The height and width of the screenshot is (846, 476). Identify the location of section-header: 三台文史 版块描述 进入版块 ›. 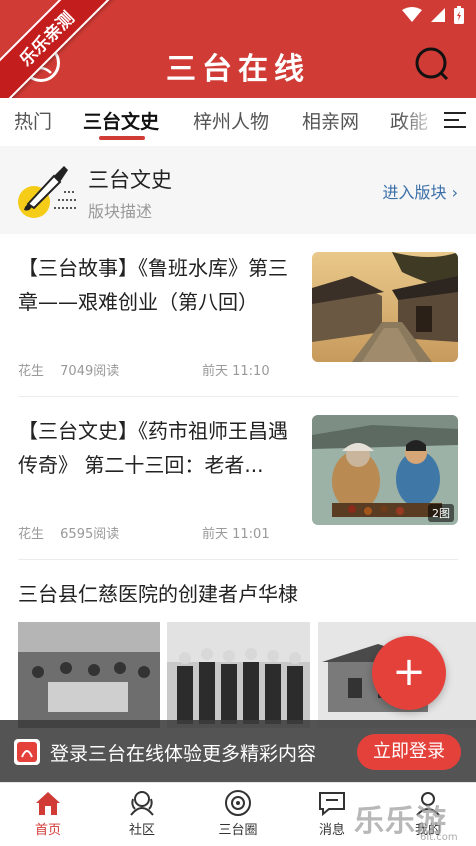
(238, 190).